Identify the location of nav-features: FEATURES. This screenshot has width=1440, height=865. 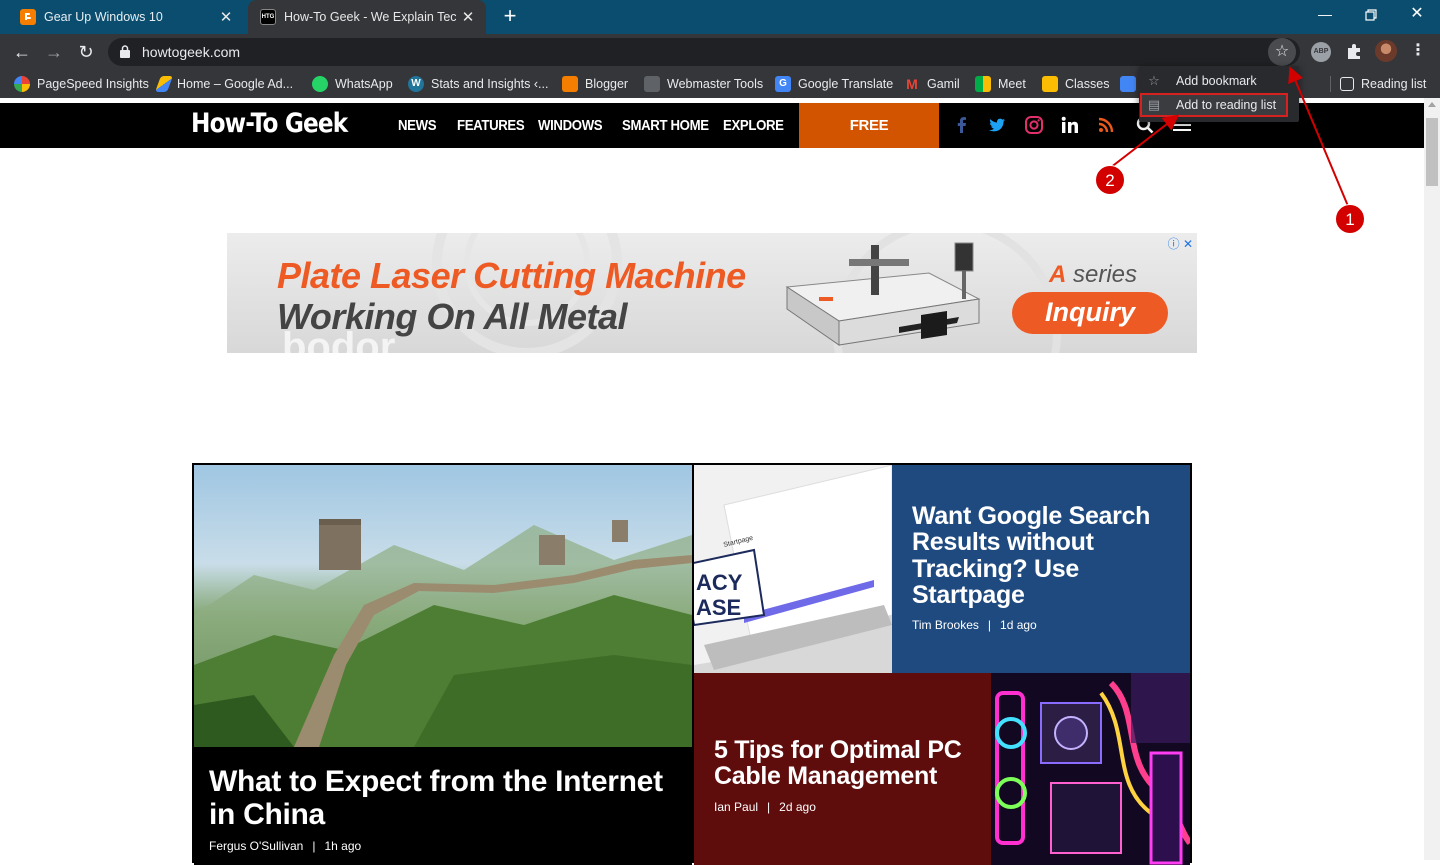
(491, 125).